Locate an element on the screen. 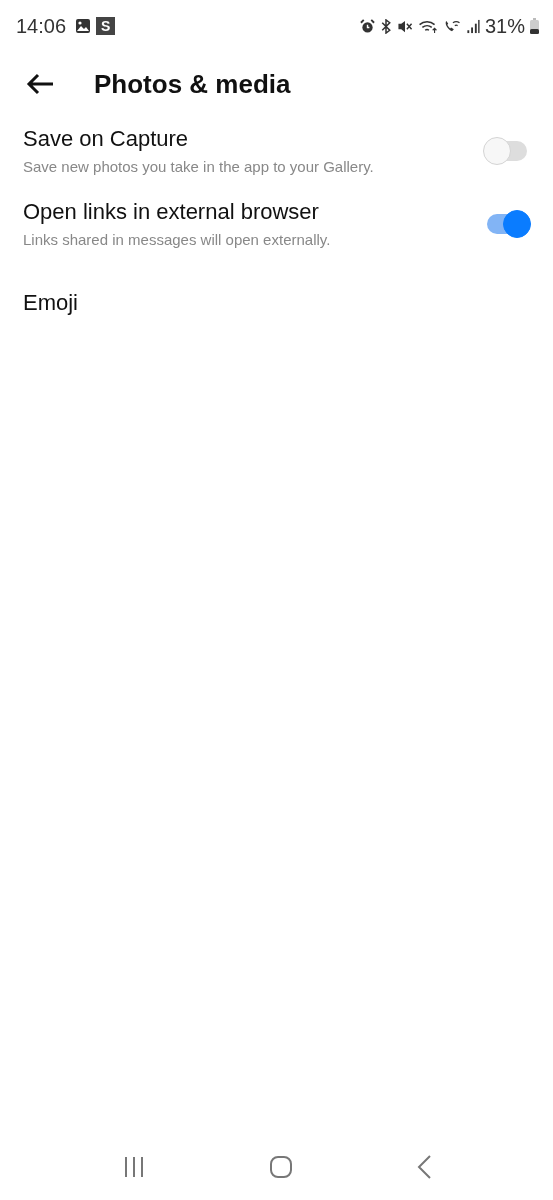  back-icon is located at coordinates (423, 1167).